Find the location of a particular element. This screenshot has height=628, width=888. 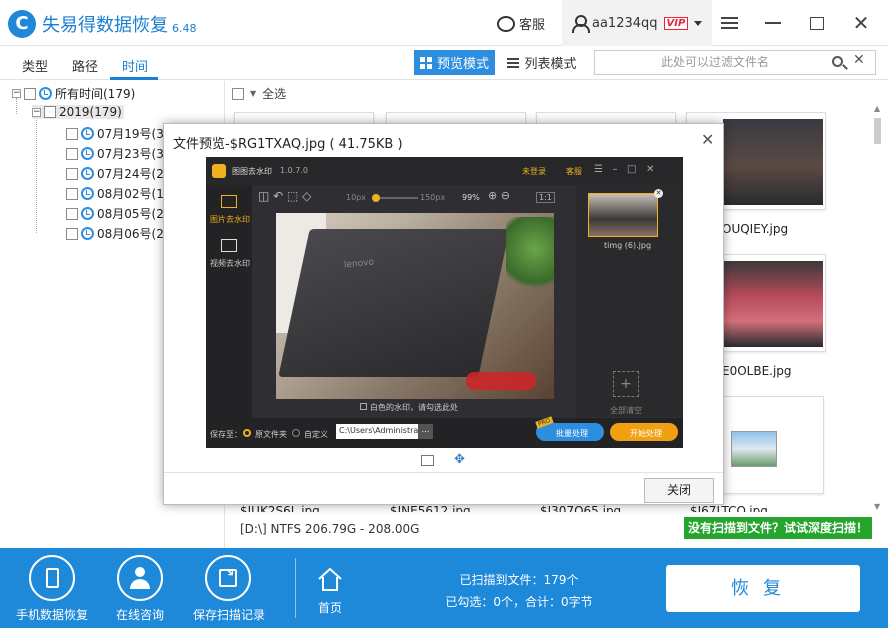

inner-path: C:\Users\Administrator is located at coordinates (383, 431).